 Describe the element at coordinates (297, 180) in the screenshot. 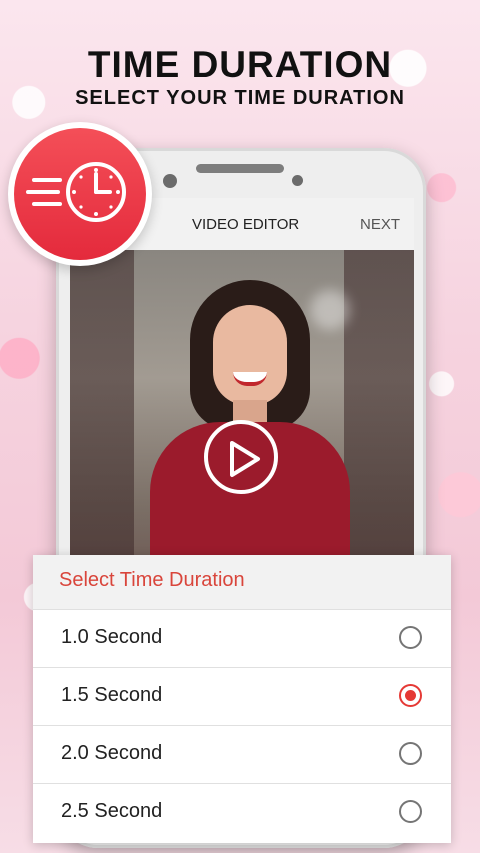

I see `phone-sensor` at that location.